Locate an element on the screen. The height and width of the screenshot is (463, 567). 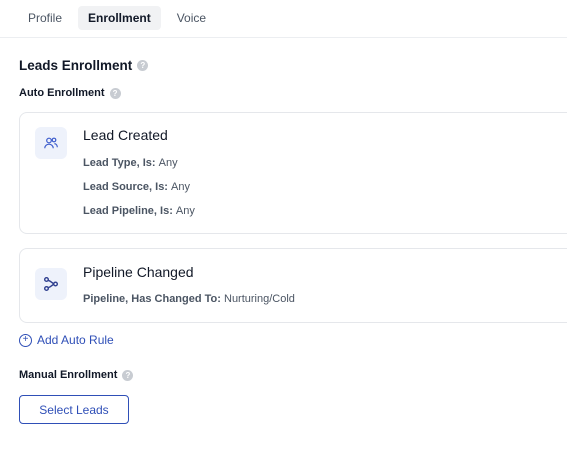
plus-circle-icon: + is located at coordinates (25, 340).